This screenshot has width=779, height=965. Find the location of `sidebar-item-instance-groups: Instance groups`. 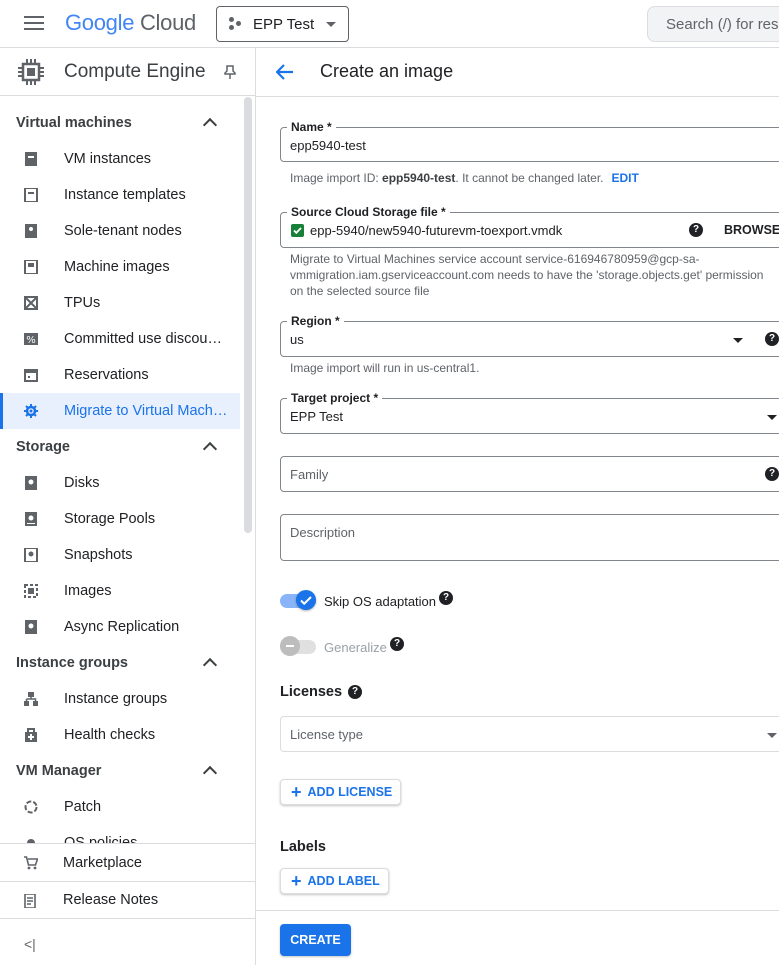

sidebar-item-instance-groups: Instance groups is located at coordinates (120, 699).